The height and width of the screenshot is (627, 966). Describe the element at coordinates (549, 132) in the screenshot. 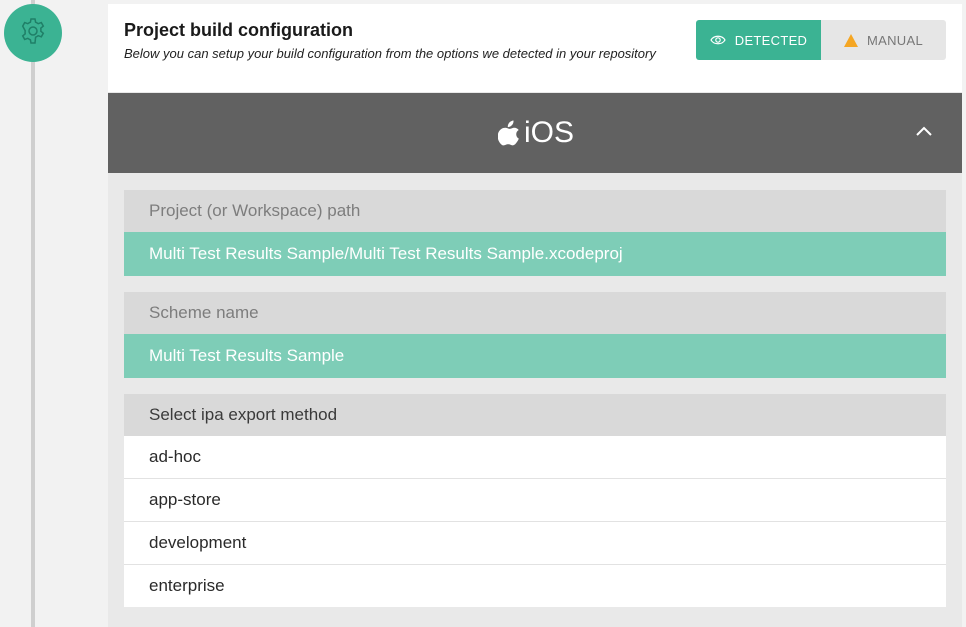

I see `platform-label: iOS` at that location.